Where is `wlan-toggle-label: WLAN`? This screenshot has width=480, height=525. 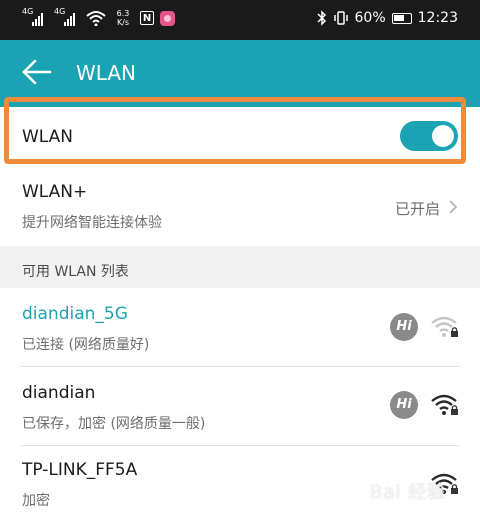
wlan-toggle-label: WLAN is located at coordinates (48, 137).